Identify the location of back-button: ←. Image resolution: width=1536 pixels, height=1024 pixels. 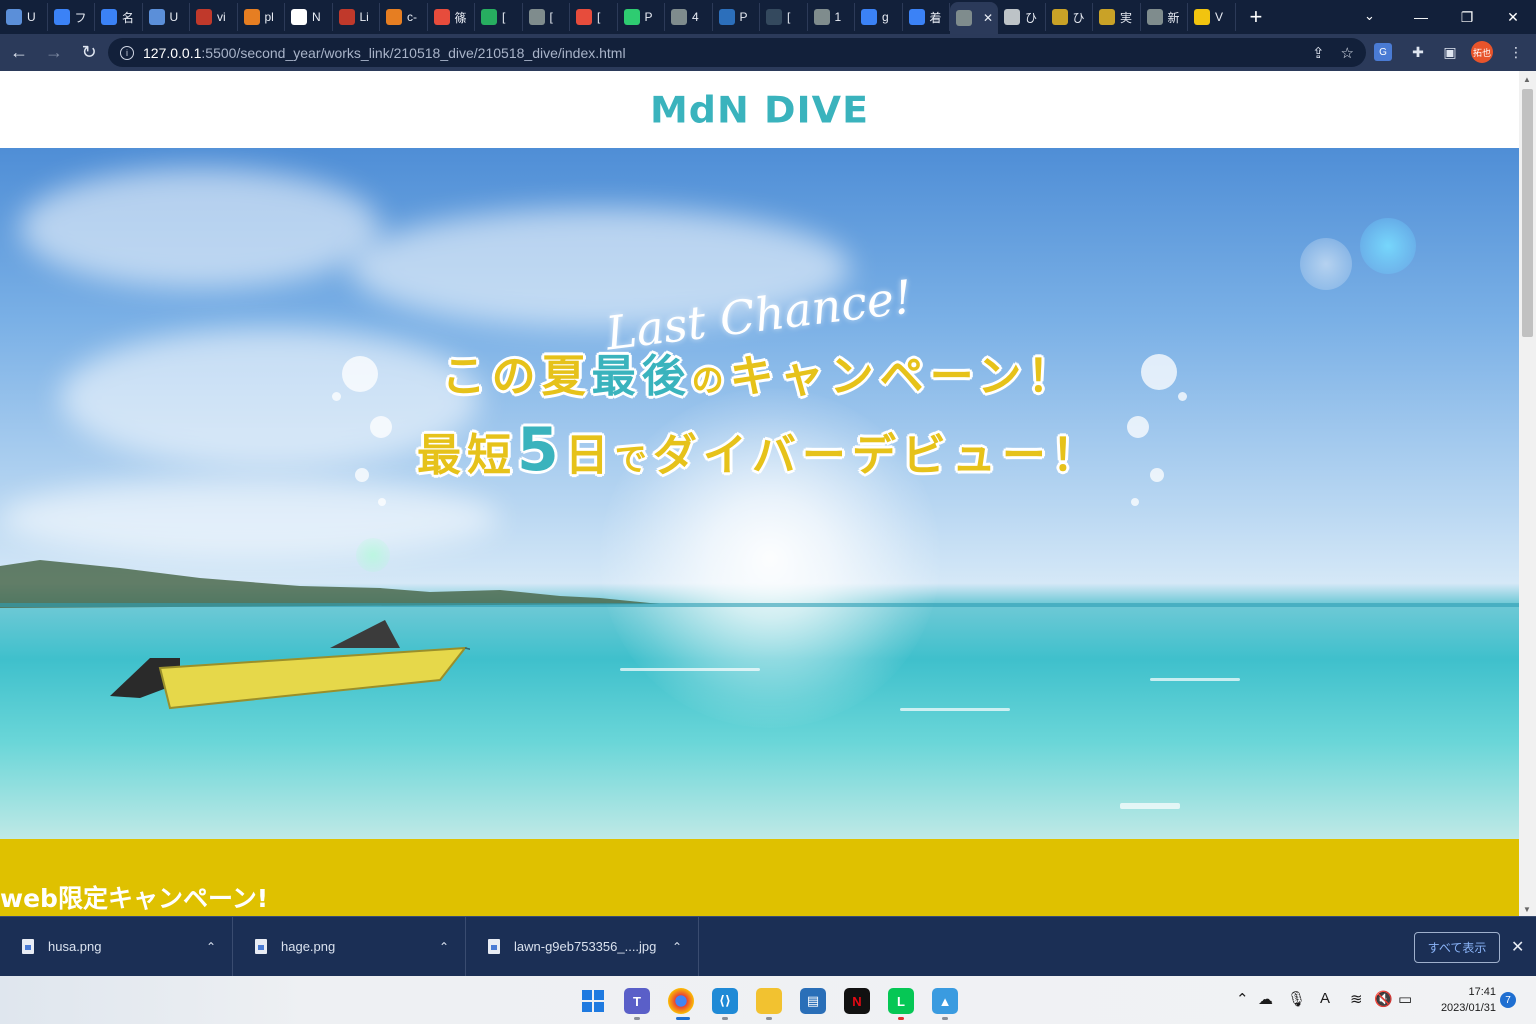
(19, 53).